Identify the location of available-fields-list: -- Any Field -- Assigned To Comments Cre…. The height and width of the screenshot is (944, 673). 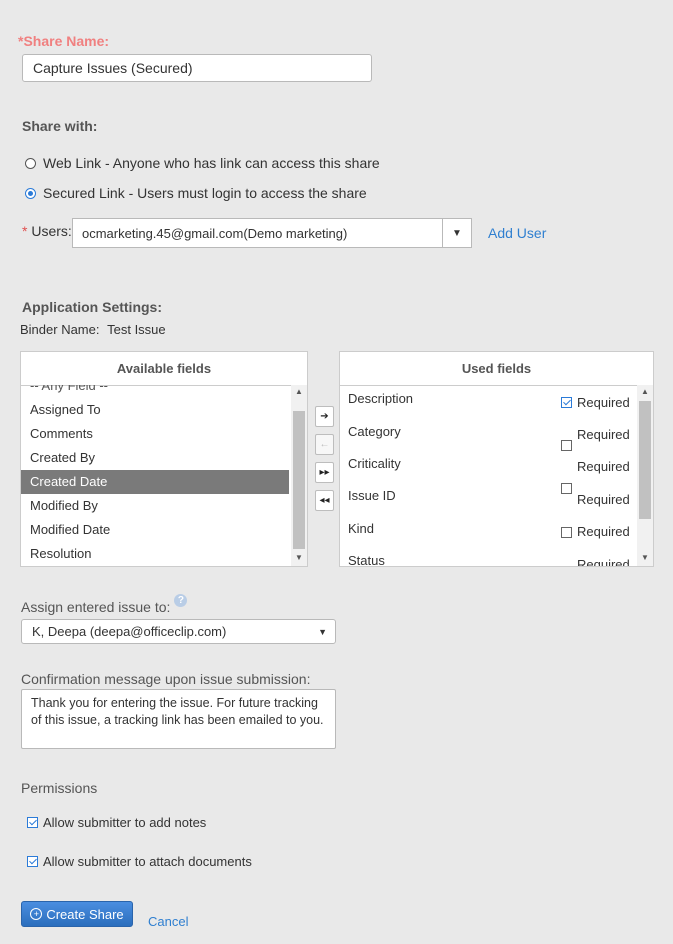
(164, 475).